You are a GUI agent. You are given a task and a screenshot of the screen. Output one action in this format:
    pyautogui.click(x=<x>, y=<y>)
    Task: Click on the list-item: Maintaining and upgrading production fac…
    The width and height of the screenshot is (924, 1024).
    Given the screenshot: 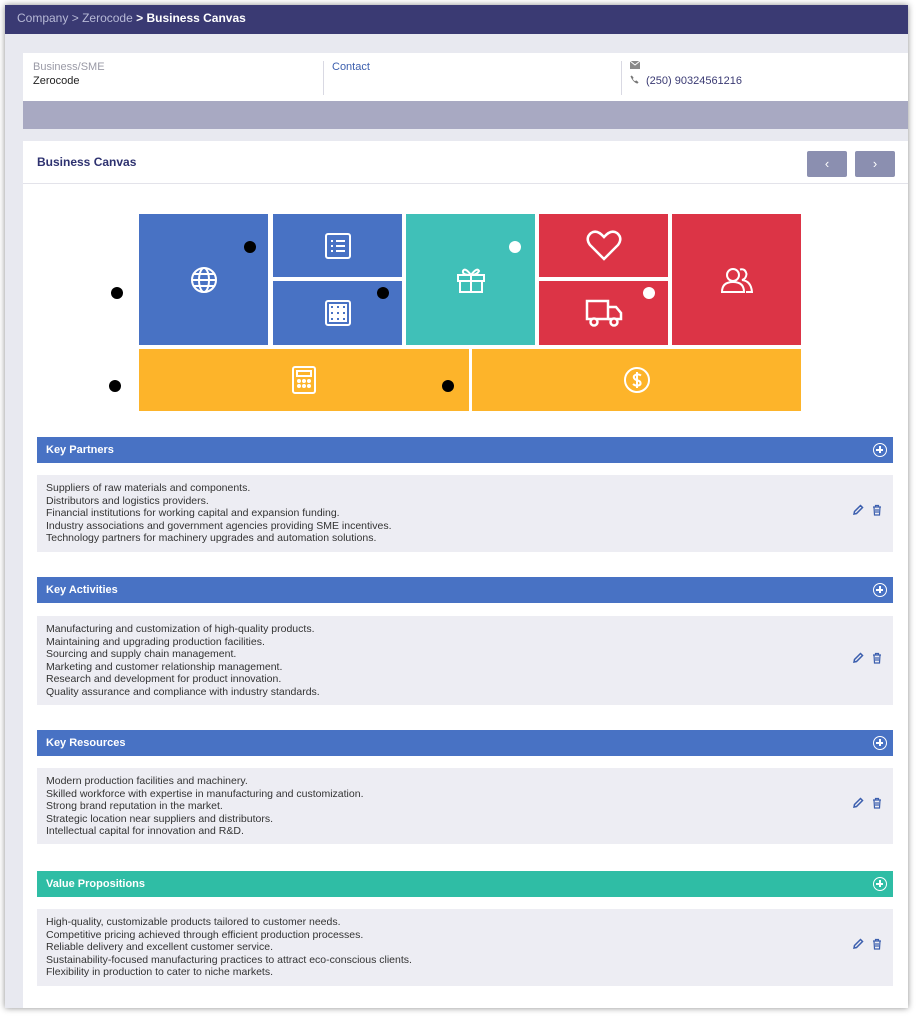 What is the action you would take?
    pyautogui.click(x=155, y=641)
    